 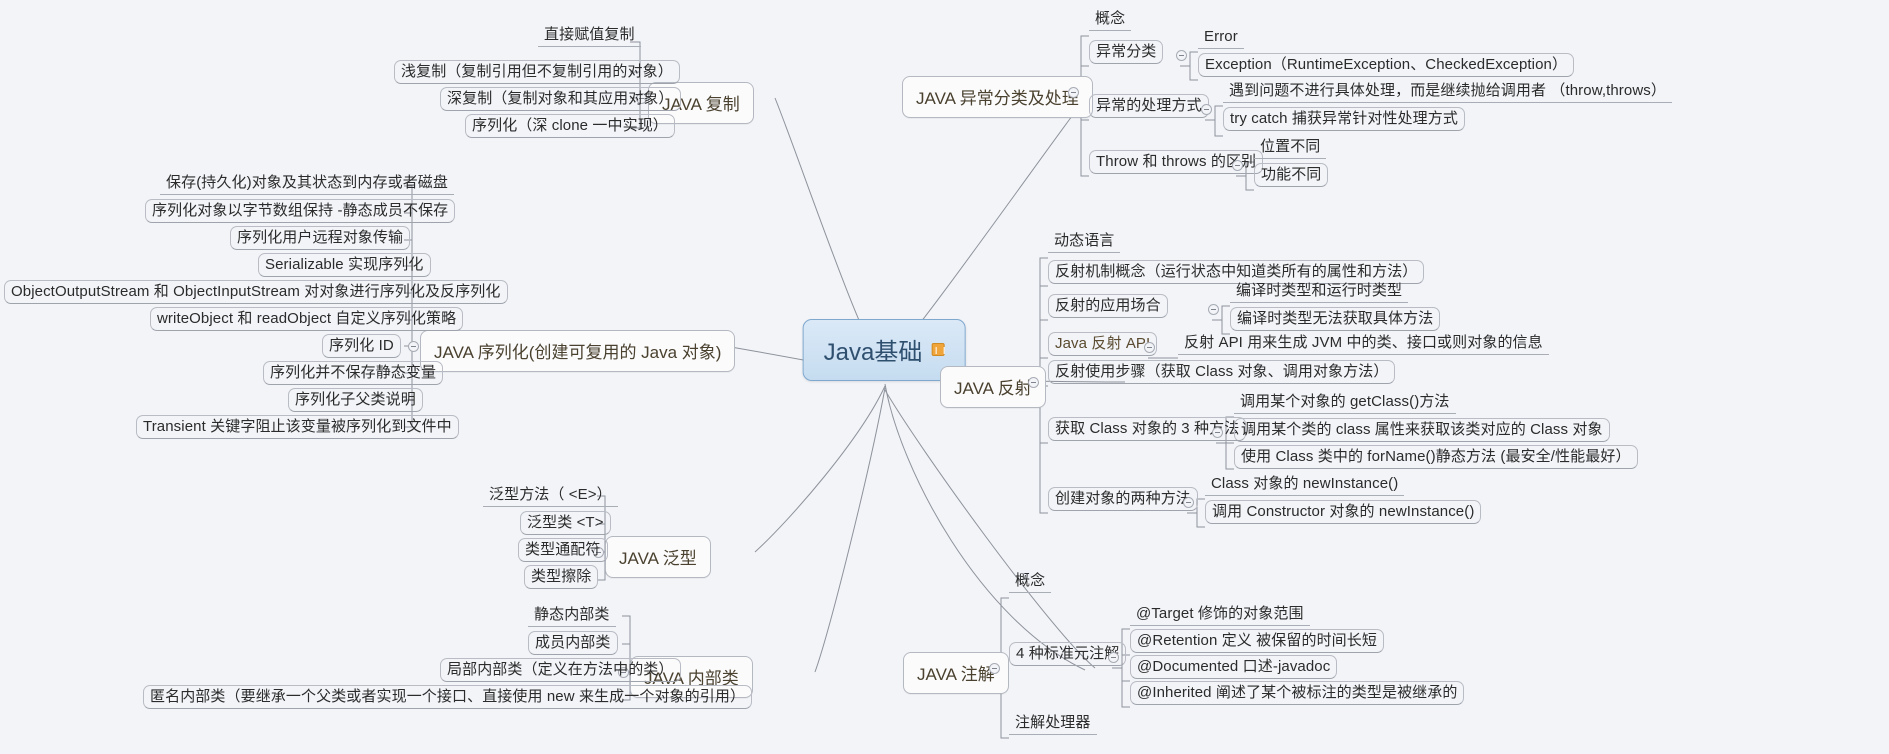 I want to click on node-inner-2: 局部内部类（定义在方法中的类）, so click(x=560, y=670).